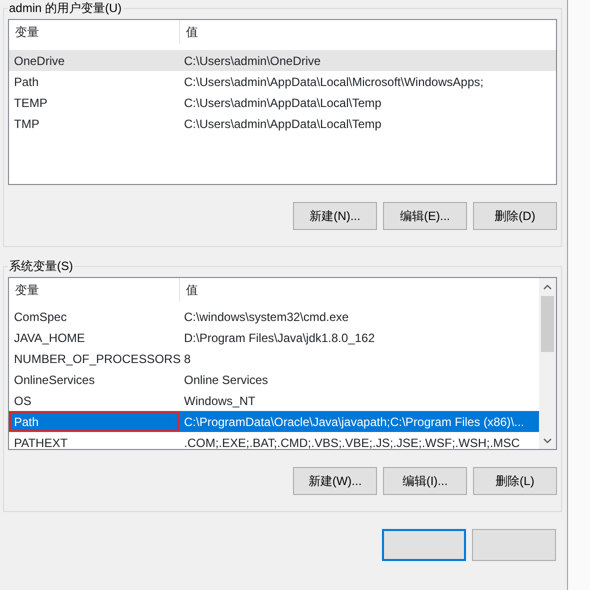  I want to click on dialog-button: 删除(L), so click(515, 481).